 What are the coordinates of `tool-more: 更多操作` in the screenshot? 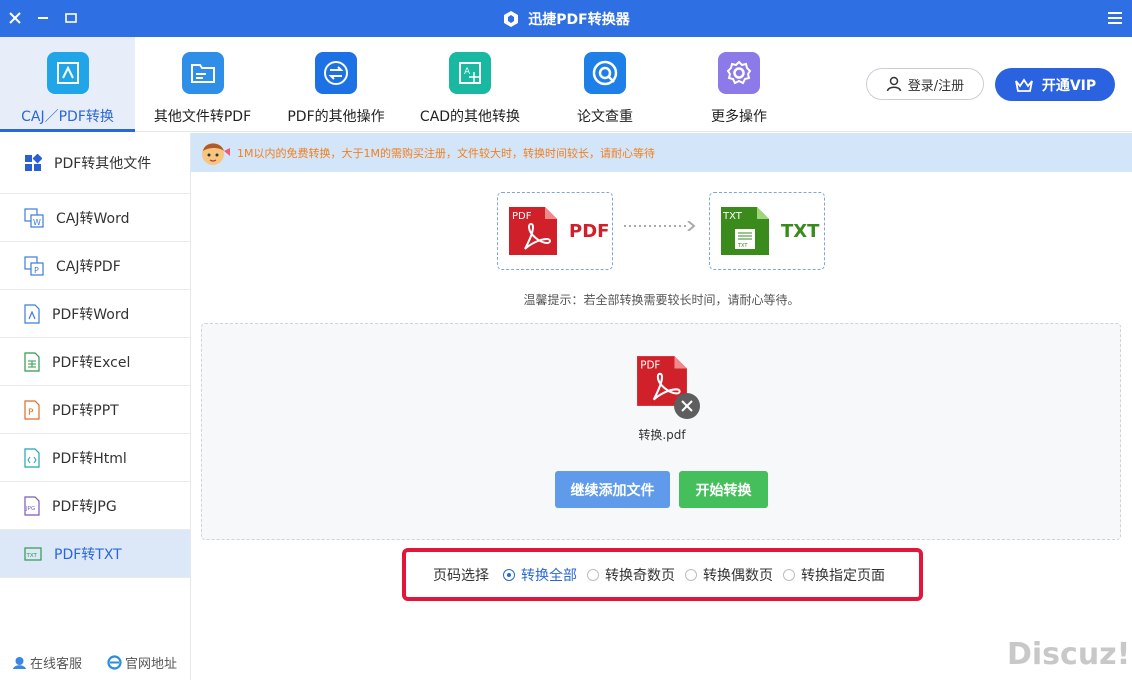 It's located at (739, 84).